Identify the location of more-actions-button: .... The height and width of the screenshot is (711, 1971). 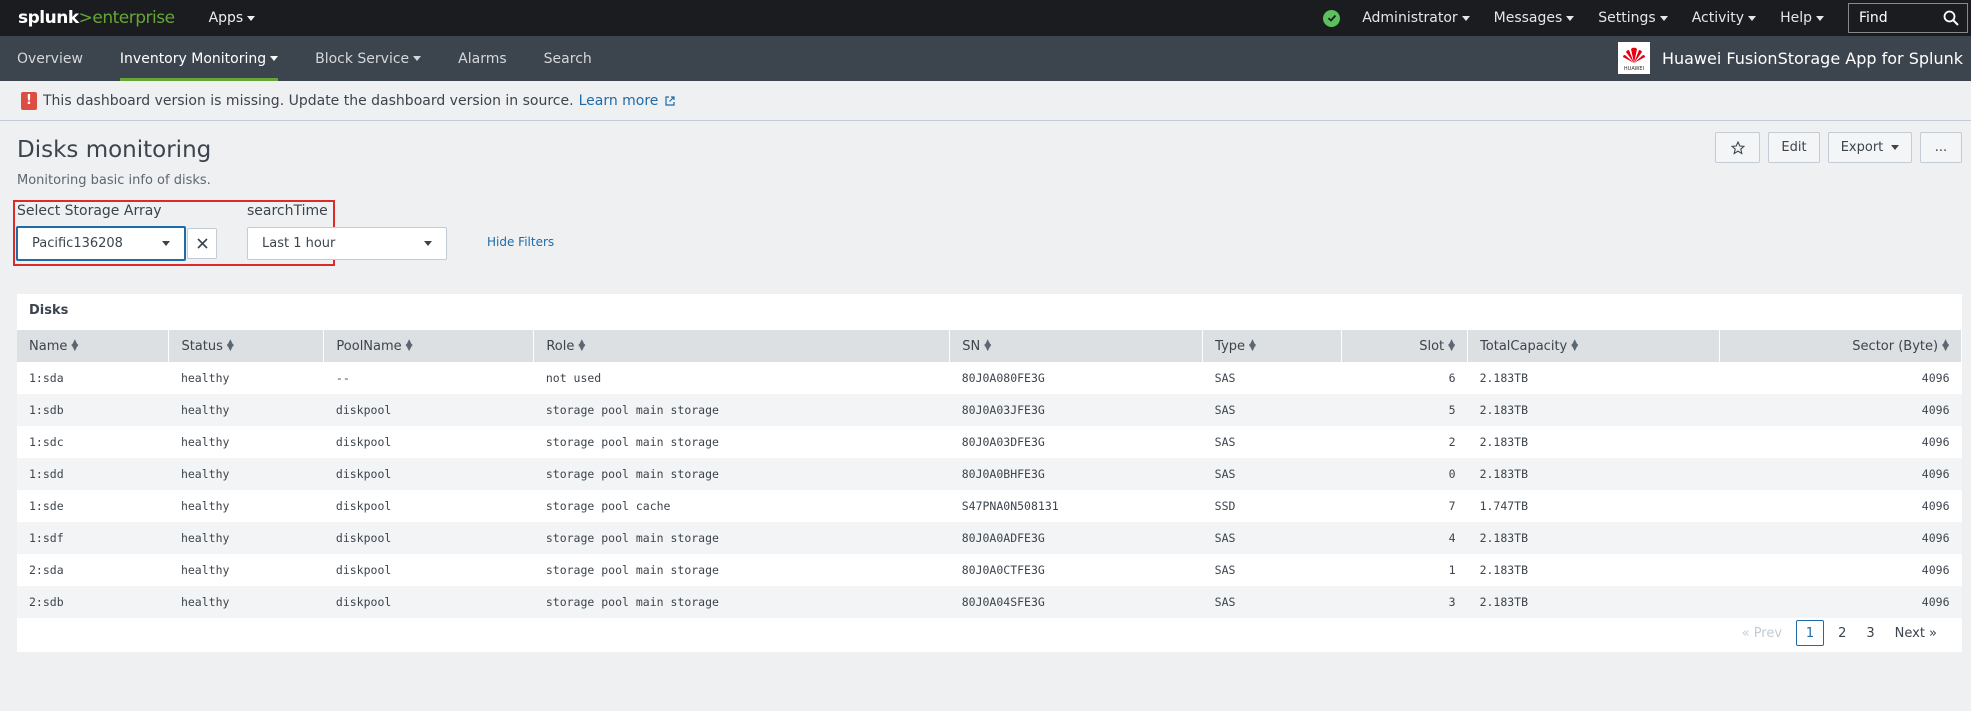
(1941, 147).